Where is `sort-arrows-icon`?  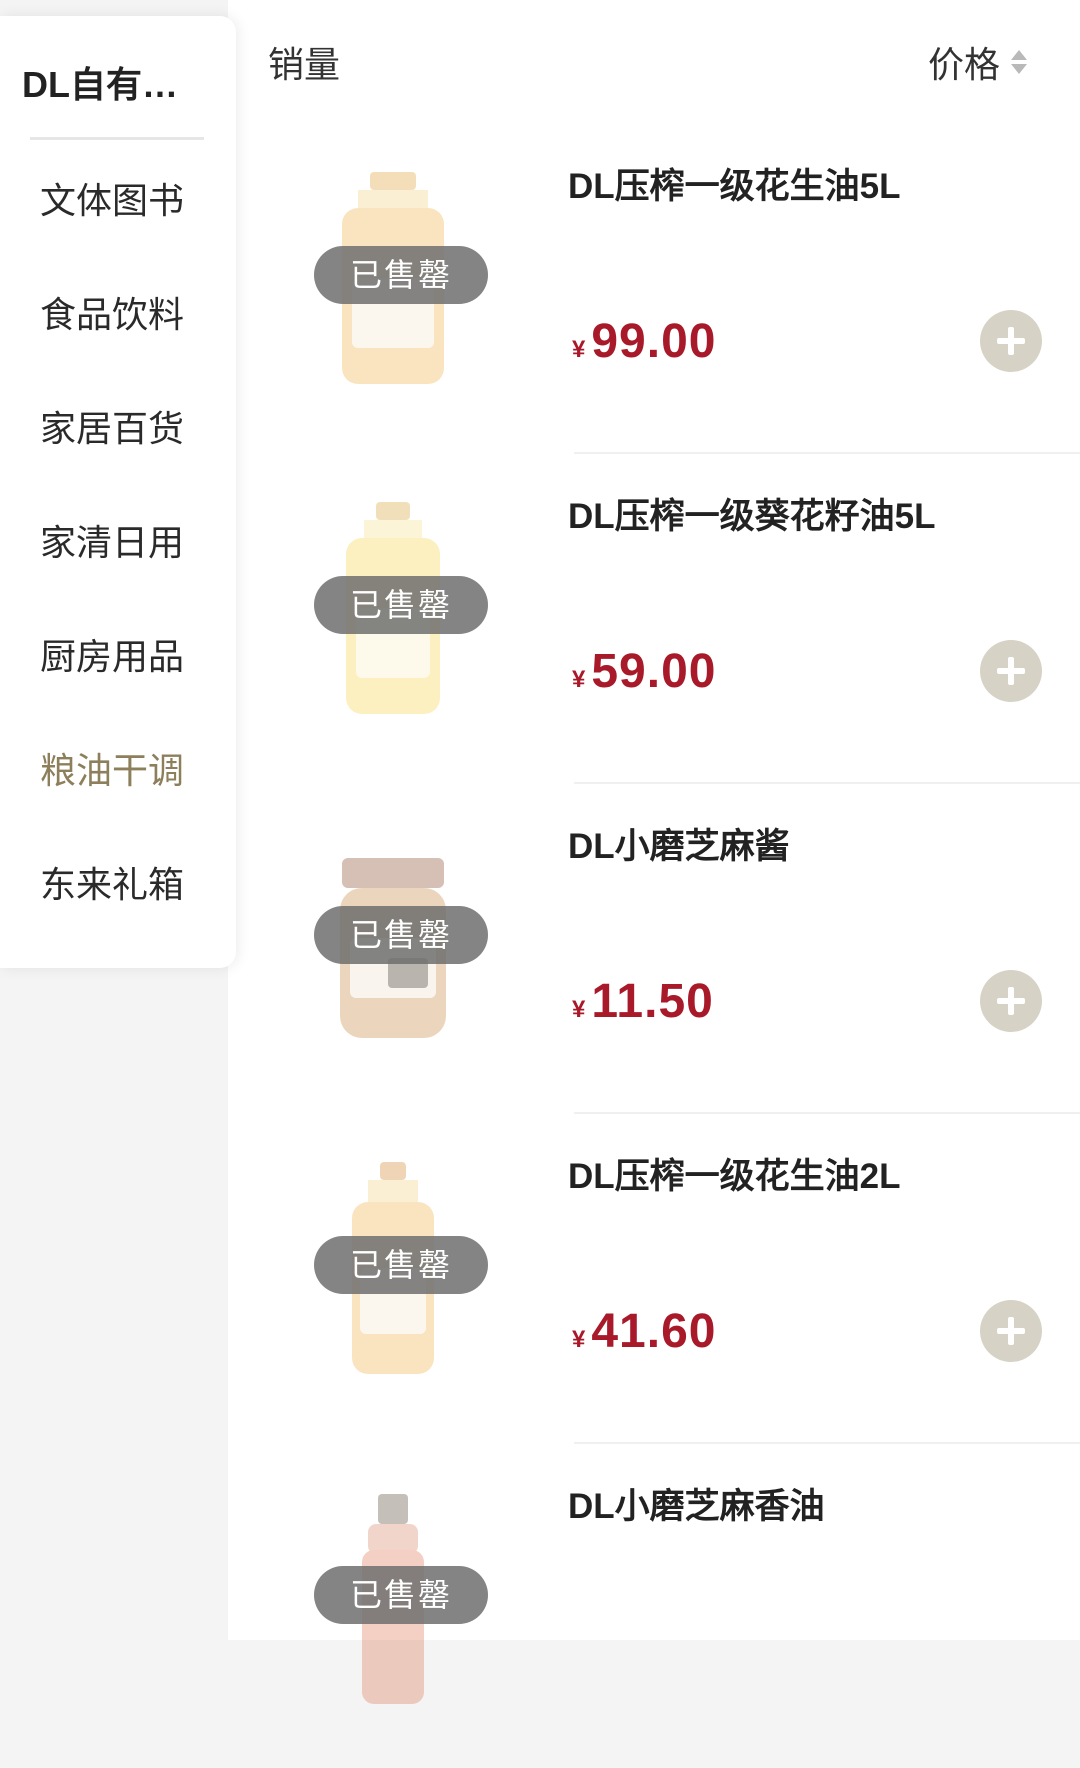 sort-arrows-icon is located at coordinates (1019, 62).